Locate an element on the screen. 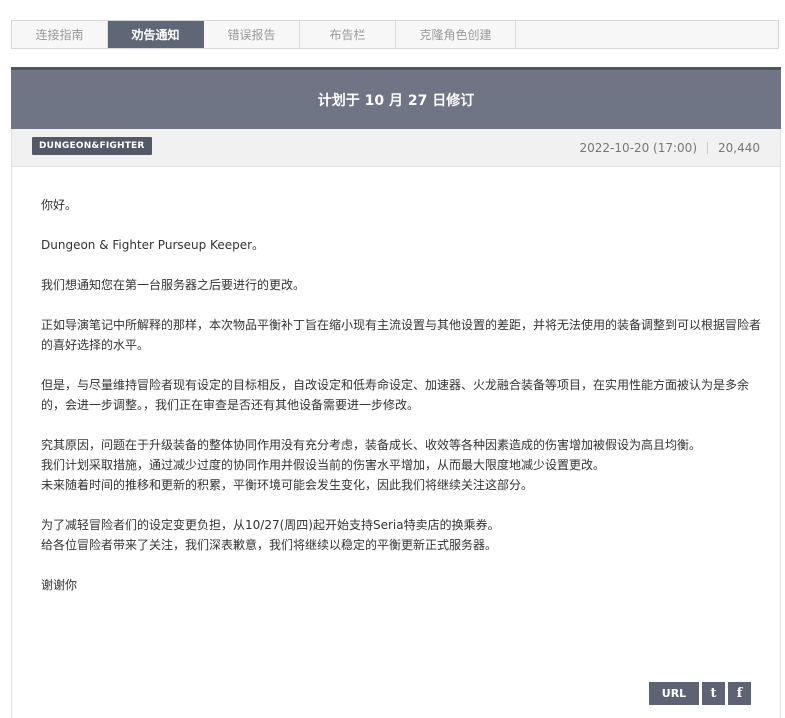 This screenshot has width=785, height=718. paragraph-line: 给各位冒险者带来了关注，我们深表歉意，我们将继续以稳定的平衡更新正式服务器。 is located at coordinates (269, 545).